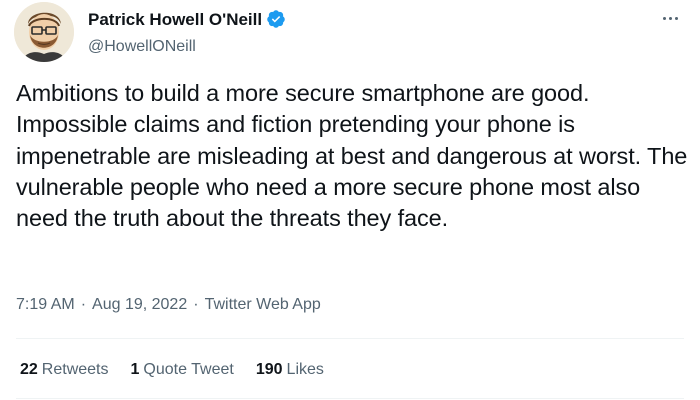  I want to click on avatar, so click(44, 32).